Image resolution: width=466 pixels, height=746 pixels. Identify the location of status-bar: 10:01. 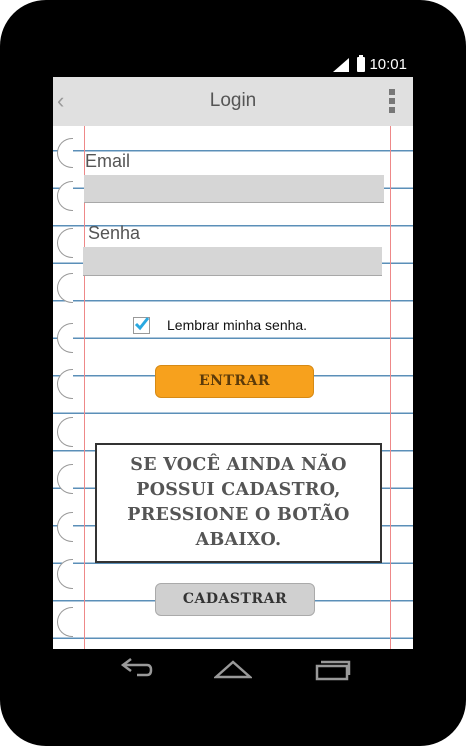
(233, 64).